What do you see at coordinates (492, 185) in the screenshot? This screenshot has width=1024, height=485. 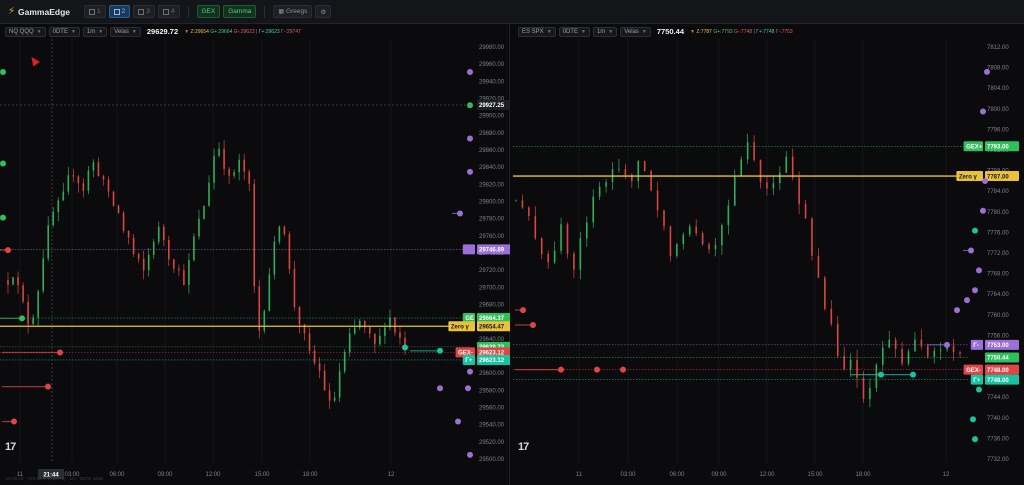 I see `y-axis-tick-label: 29820.00` at bounding box center [492, 185].